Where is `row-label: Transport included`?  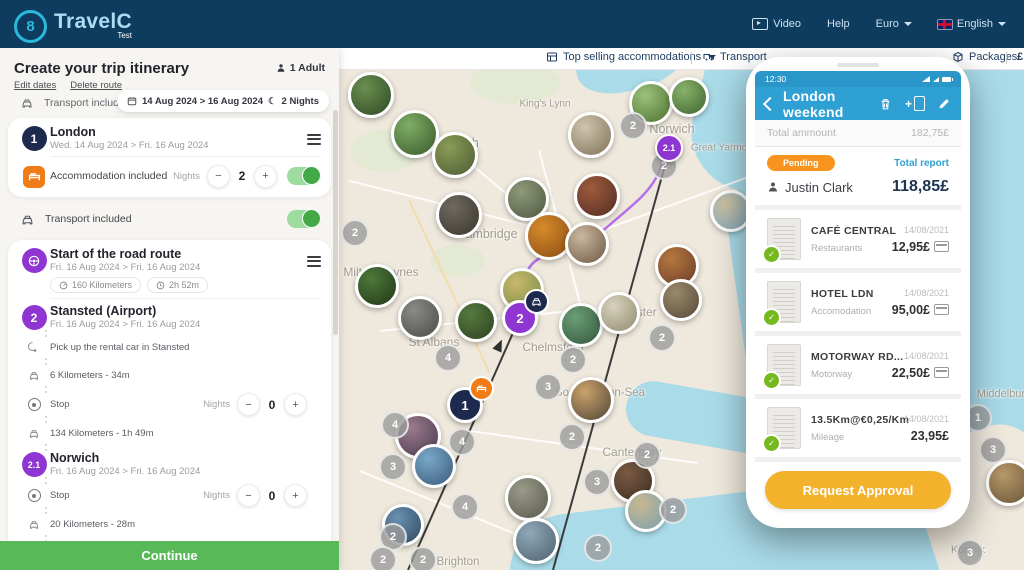
row-label: Transport included is located at coordinates (88, 219).